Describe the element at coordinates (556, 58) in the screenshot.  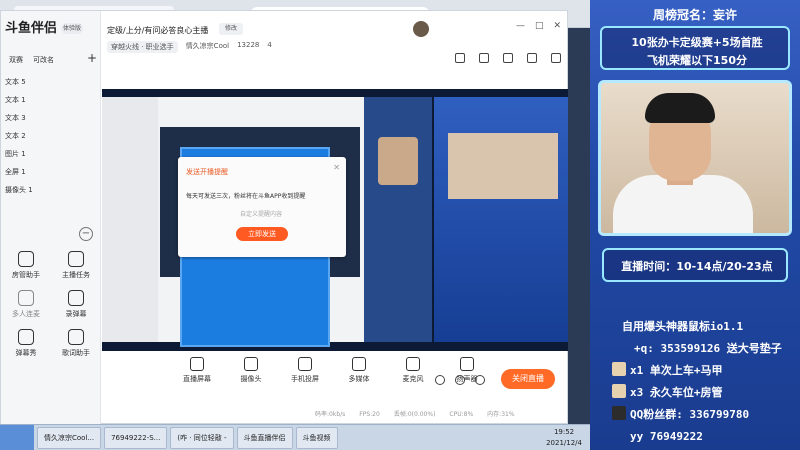
I see `share-icon` at that location.